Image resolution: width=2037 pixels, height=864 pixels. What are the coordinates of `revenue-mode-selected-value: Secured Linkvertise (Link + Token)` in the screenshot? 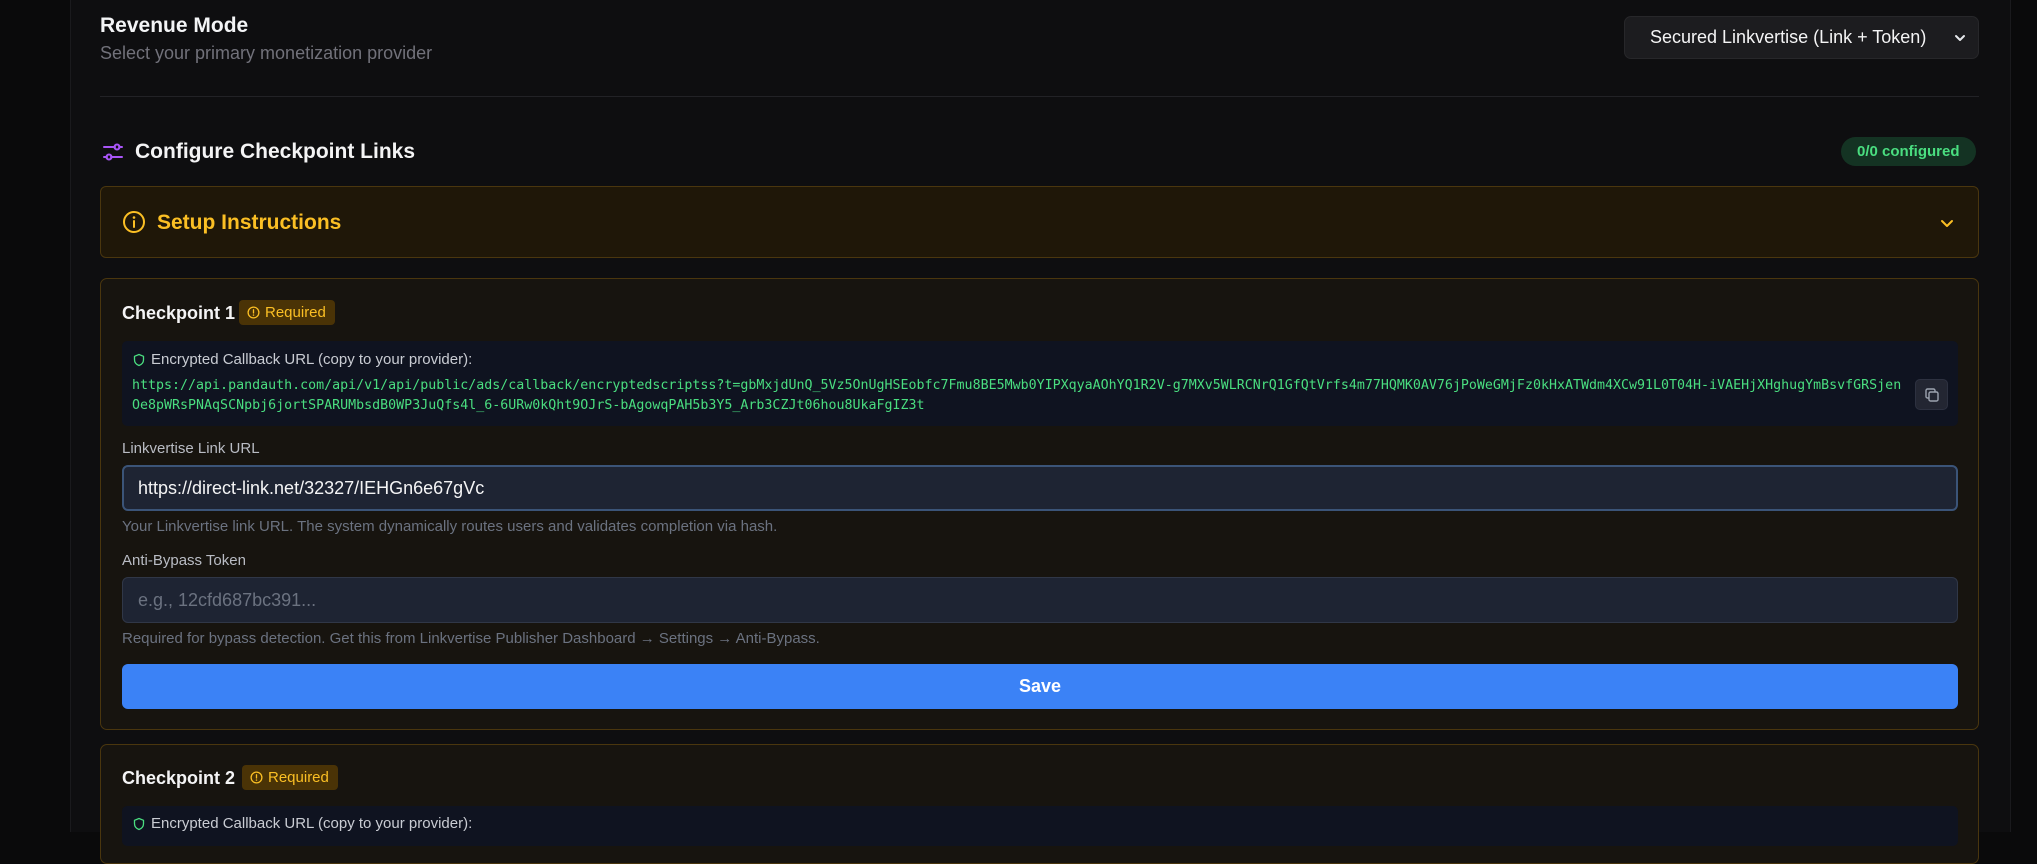 It's located at (1788, 37).